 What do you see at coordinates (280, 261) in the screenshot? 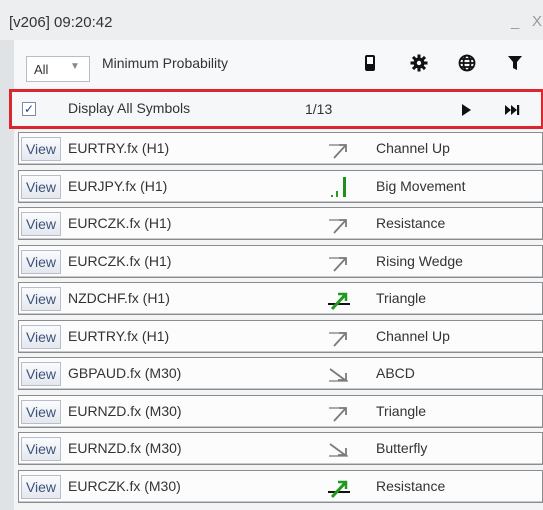
I see `pattern-row: View EURCZK.fx (H1) Rising Wedge` at bounding box center [280, 261].